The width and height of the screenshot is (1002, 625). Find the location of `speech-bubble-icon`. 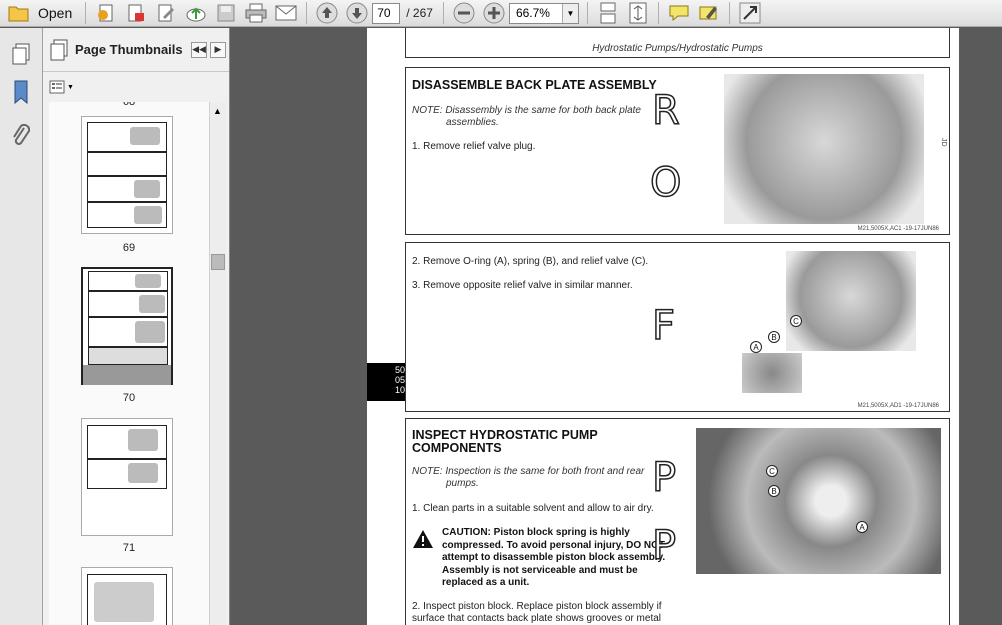

speech-bubble-icon is located at coordinates (679, 13).